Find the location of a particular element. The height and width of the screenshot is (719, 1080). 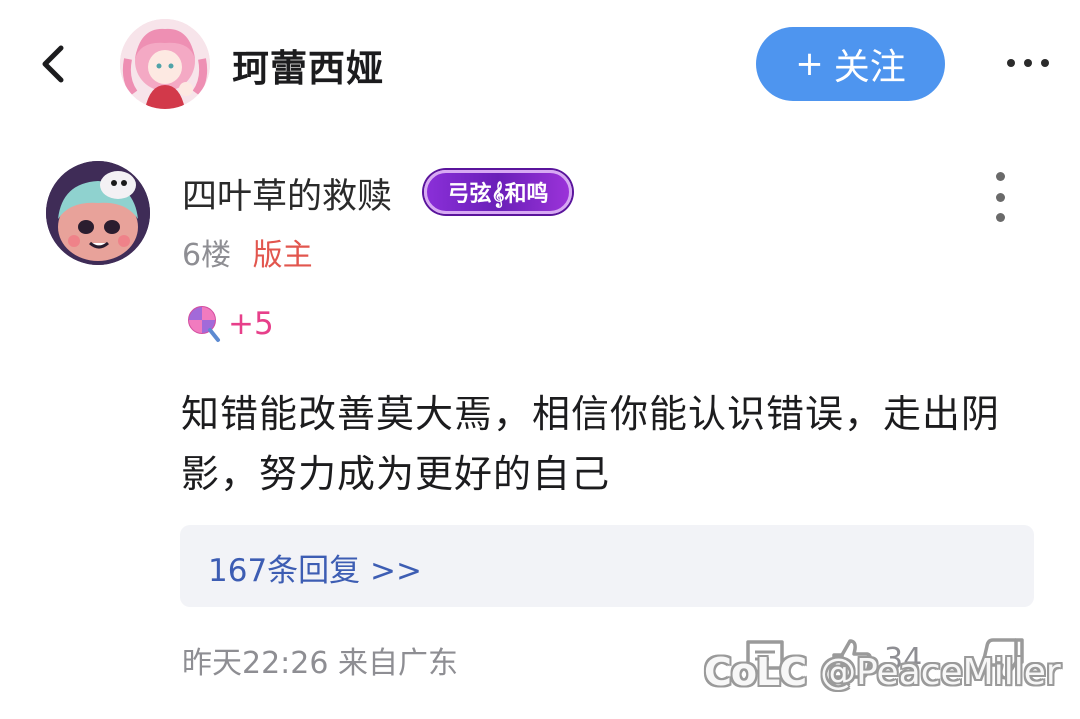

moderator-tag: 版主 is located at coordinates (282, 255).